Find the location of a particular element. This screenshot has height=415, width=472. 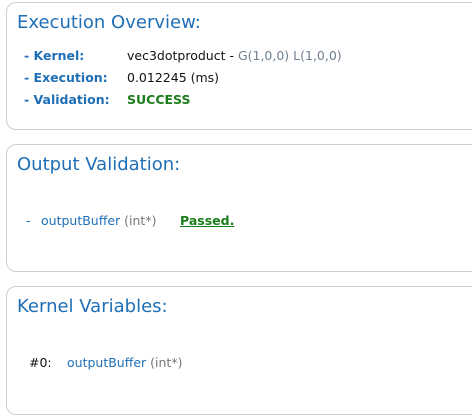

variable-name-link: outputBuffer is located at coordinates (106, 362).